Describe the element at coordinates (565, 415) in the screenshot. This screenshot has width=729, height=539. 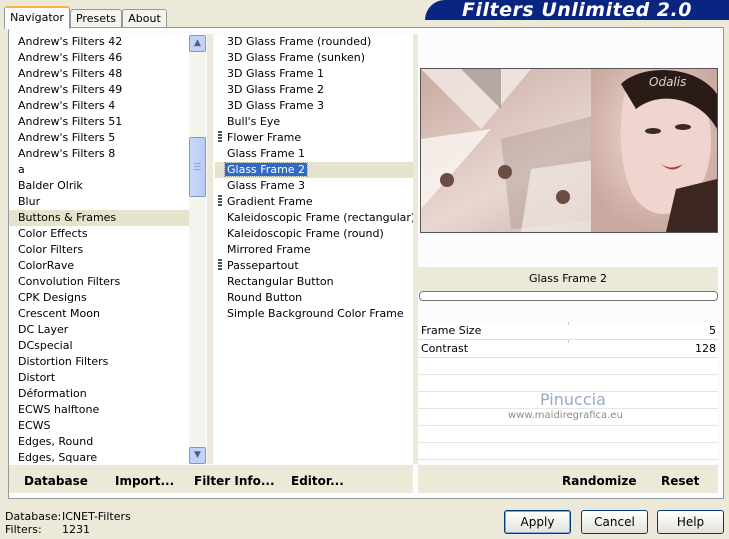
I see `watermark-url: www.maidiregrafica.eu` at that location.